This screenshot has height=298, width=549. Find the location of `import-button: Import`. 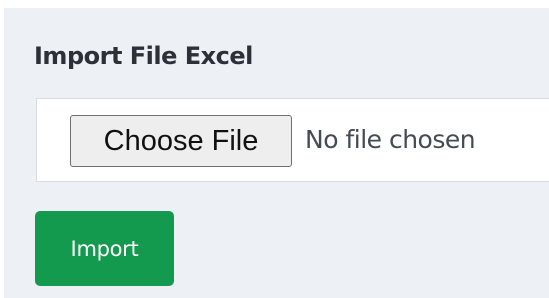

import-button: Import is located at coordinates (104, 248).